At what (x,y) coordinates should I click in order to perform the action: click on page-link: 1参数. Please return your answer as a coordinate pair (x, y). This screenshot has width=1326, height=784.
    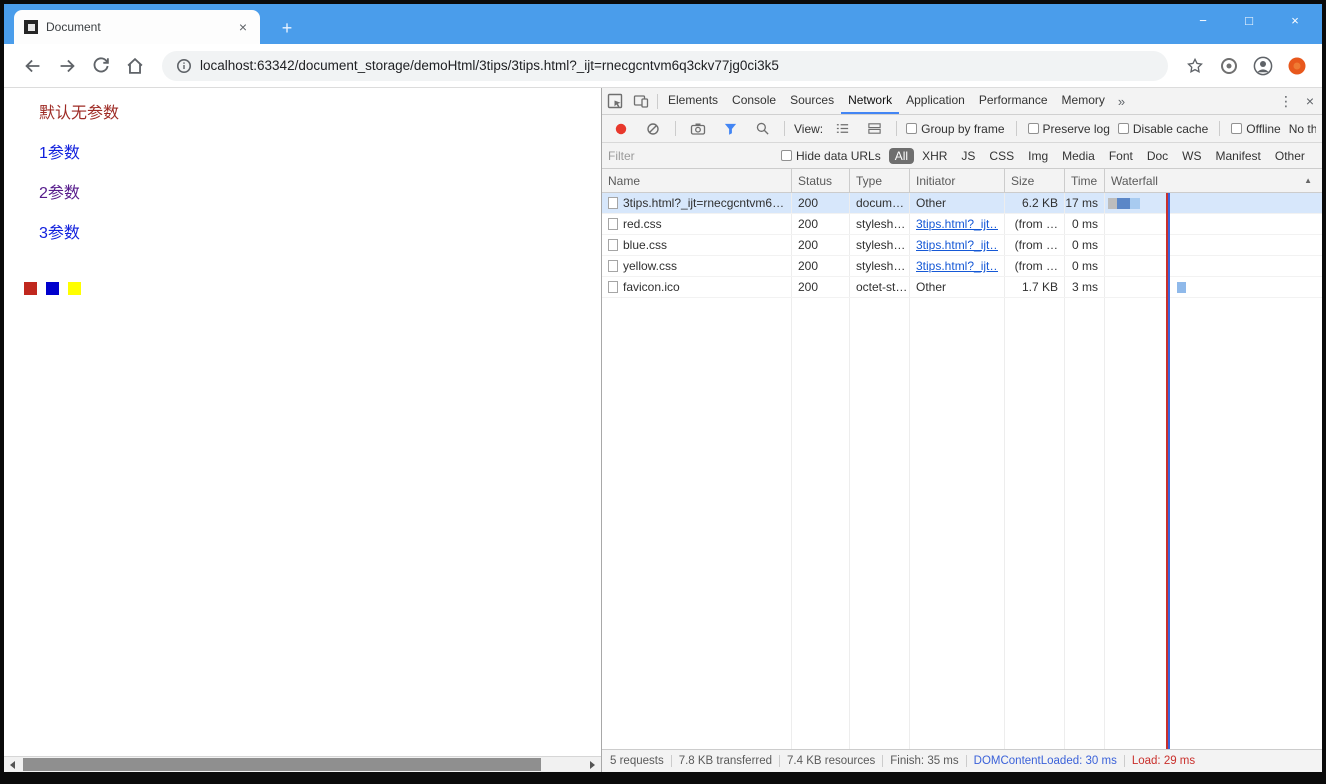
    Looking at the image, I should click on (320, 154).